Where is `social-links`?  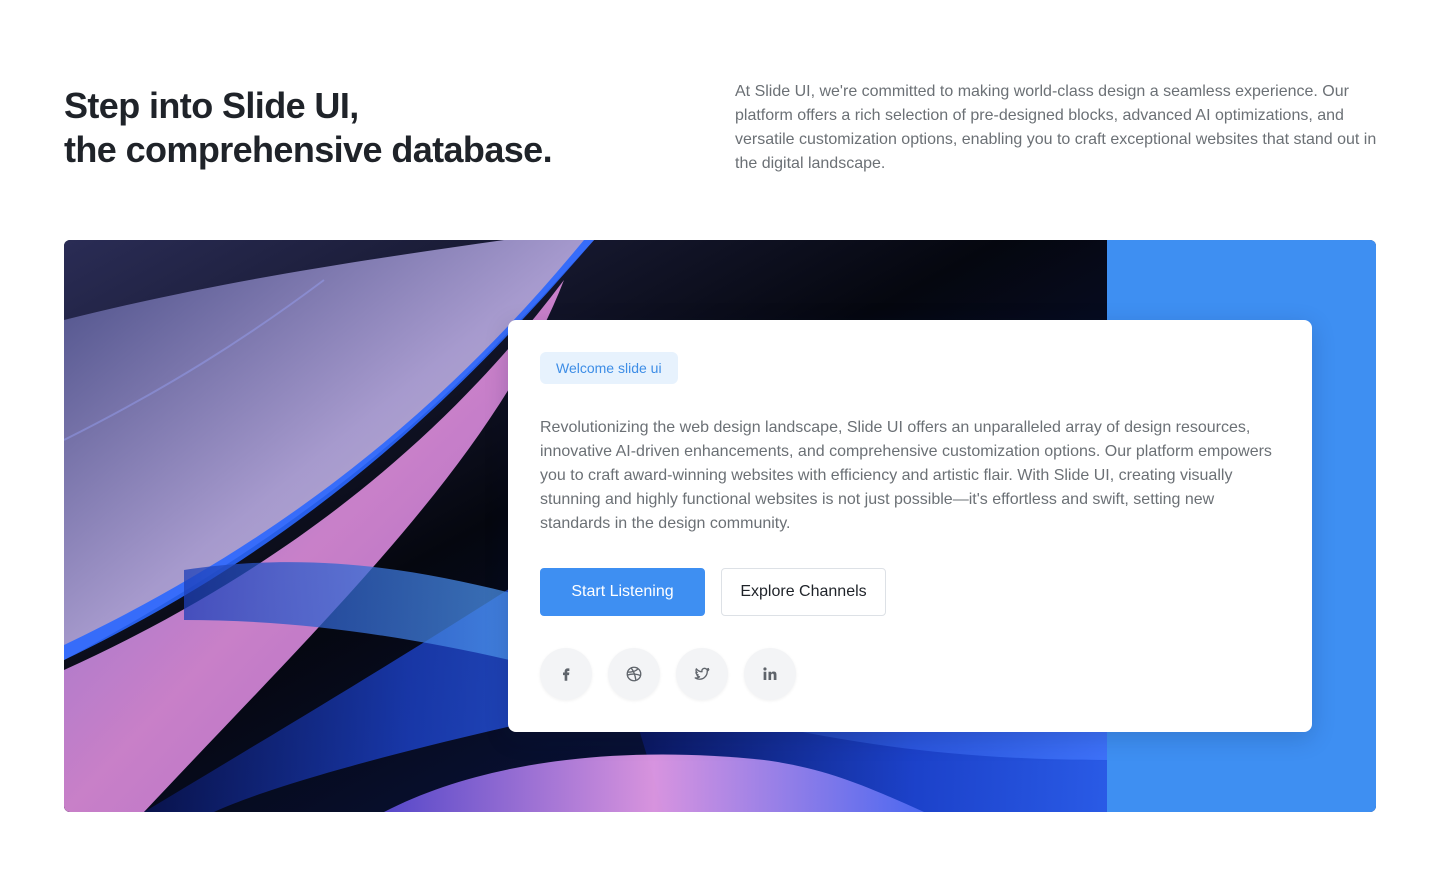
social-links is located at coordinates (668, 674).